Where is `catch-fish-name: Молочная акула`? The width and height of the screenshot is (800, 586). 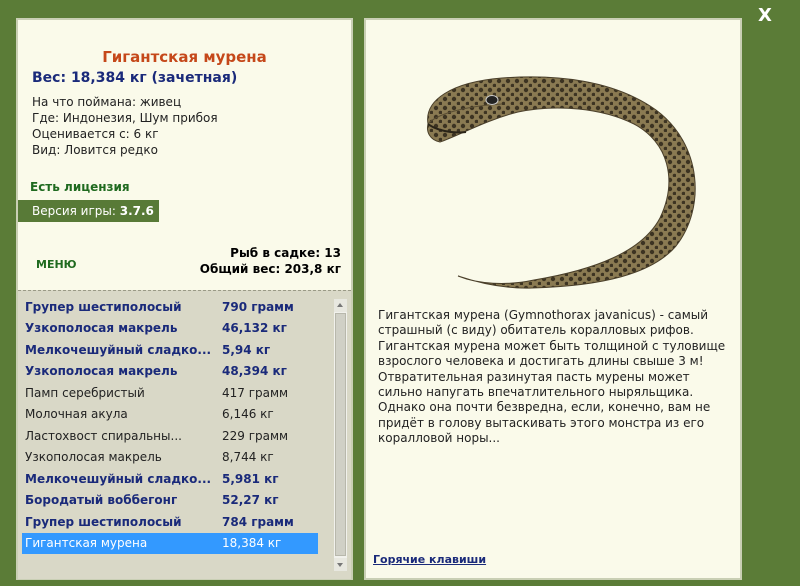 catch-fish-name: Молочная акула is located at coordinates (76, 414).